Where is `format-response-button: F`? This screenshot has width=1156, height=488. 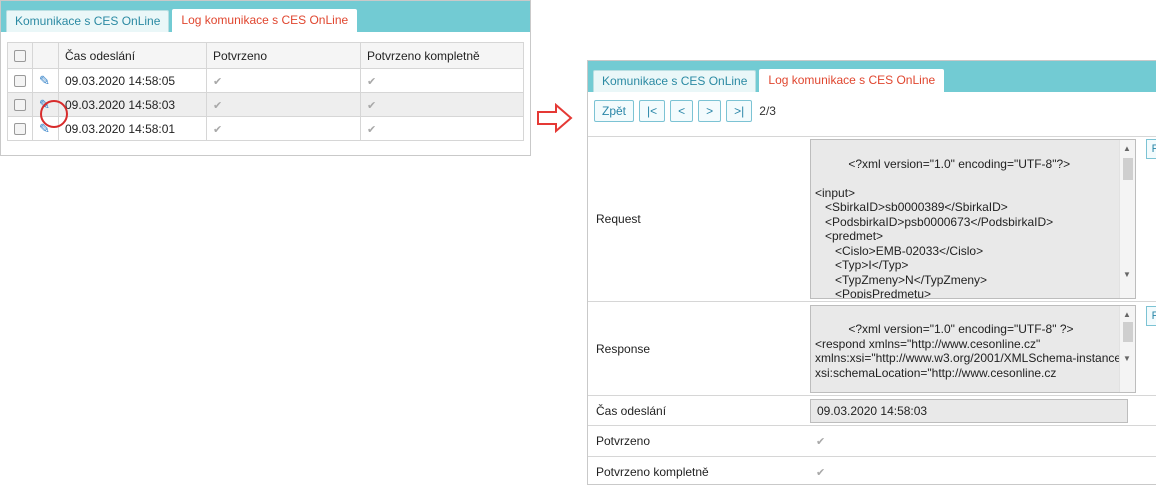
format-response-button: F is located at coordinates (1151, 316).